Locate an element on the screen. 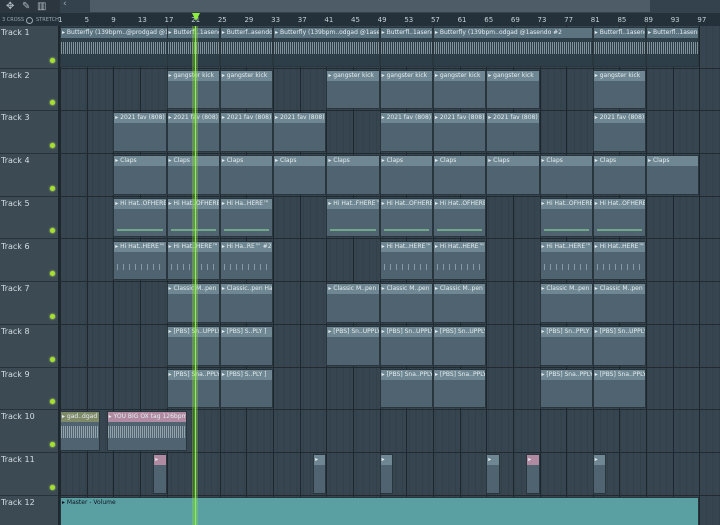 This screenshot has height=525, width=720. playlist-clip: ▸ Butterfly (139bpm..@prodgad @1asendo is located at coordinates (117, 47).